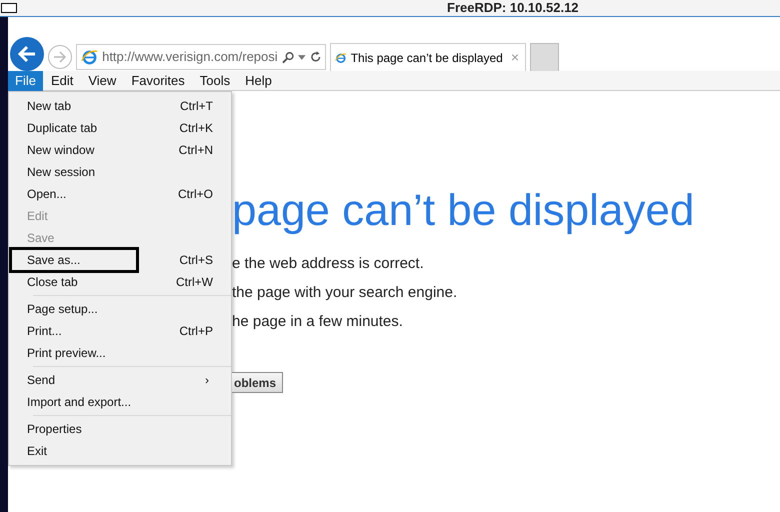  Describe the element at coordinates (288, 57) in the screenshot. I see `search-icon` at that location.